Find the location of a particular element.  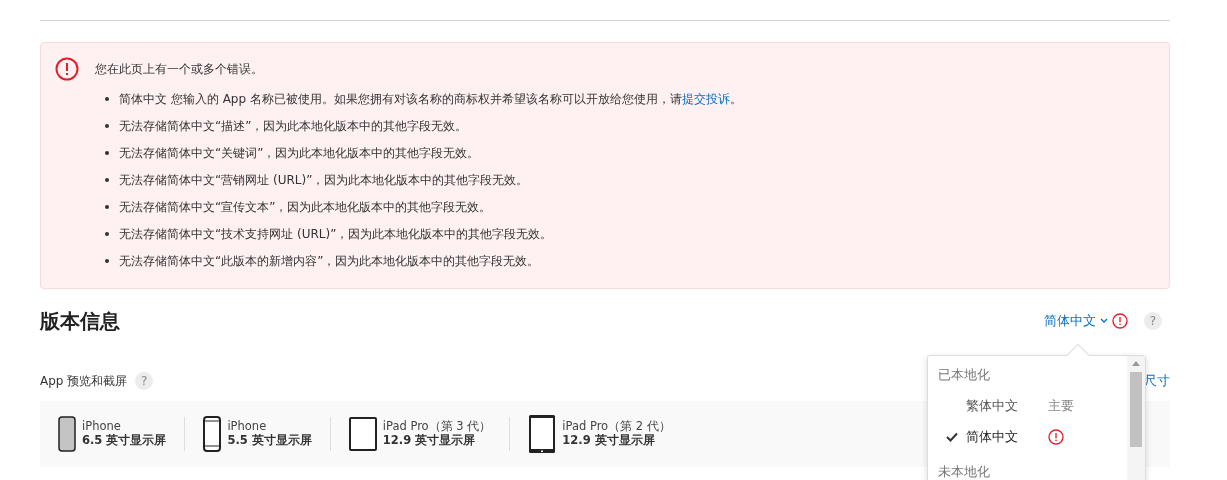

menu-group-label: 已本地化 is located at coordinates (964, 375).